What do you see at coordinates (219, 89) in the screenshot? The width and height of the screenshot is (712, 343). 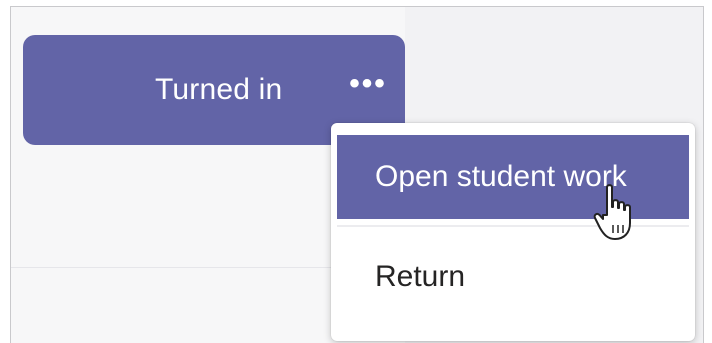 I see `status-label: Turned in` at bounding box center [219, 89].